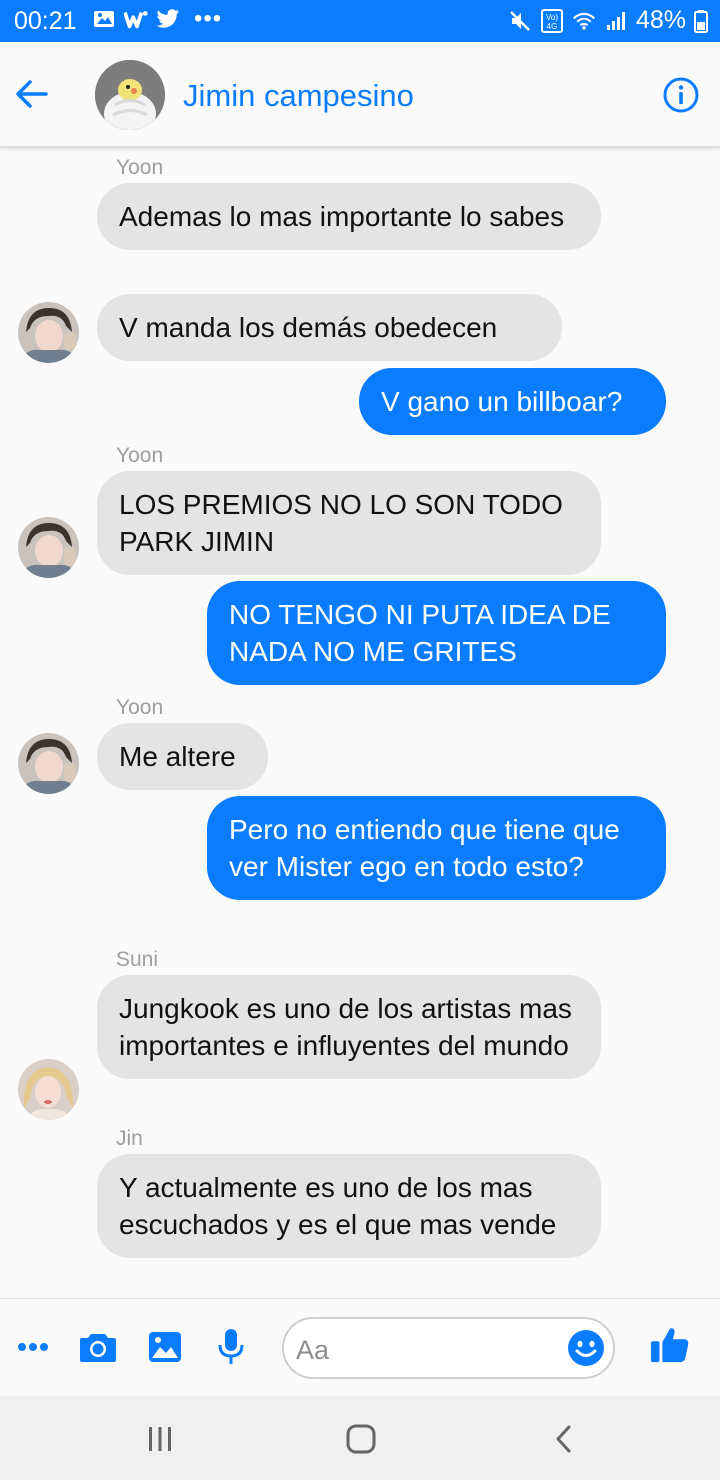 This screenshot has width=720, height=1480. I want to click on system-back-button, so click(563, 1439).